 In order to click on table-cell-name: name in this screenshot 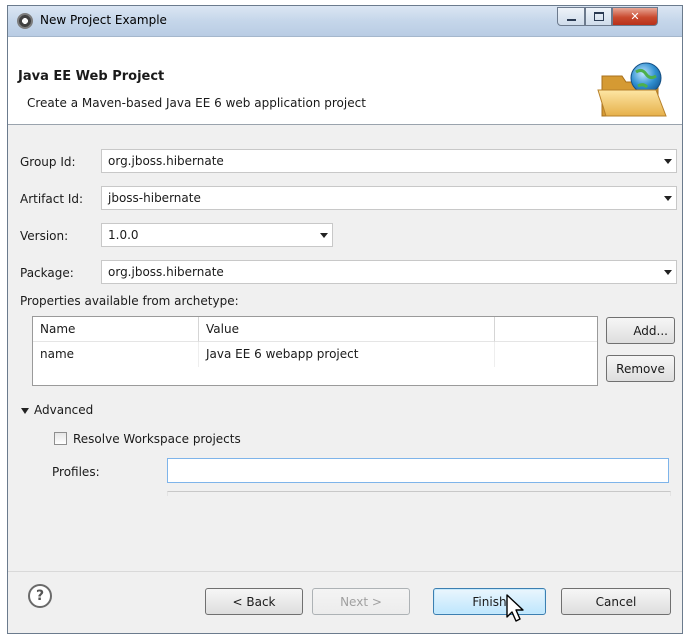, I will do `click(116, 354)`.